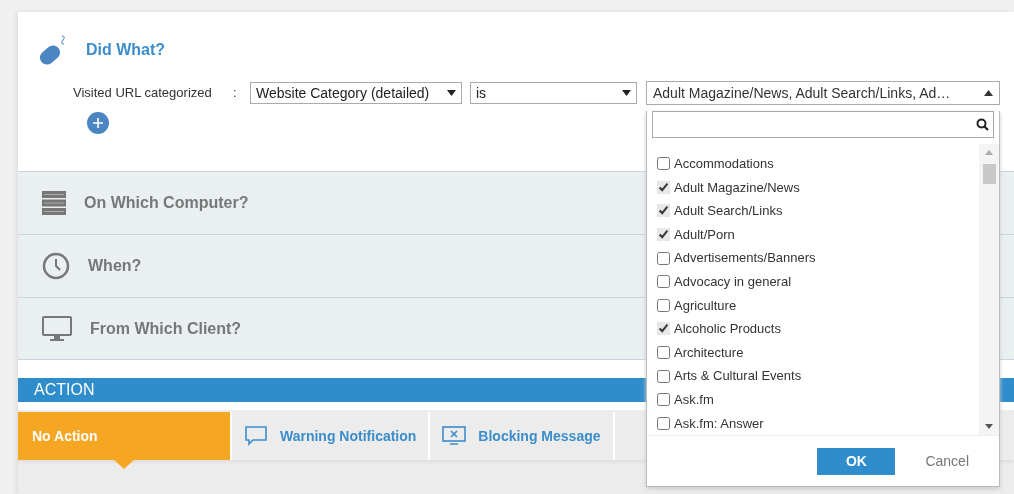  What do you see at coordinates (57, 328) in the screenshot?
I see `monitor-icon` at bounding box center [57, 328].